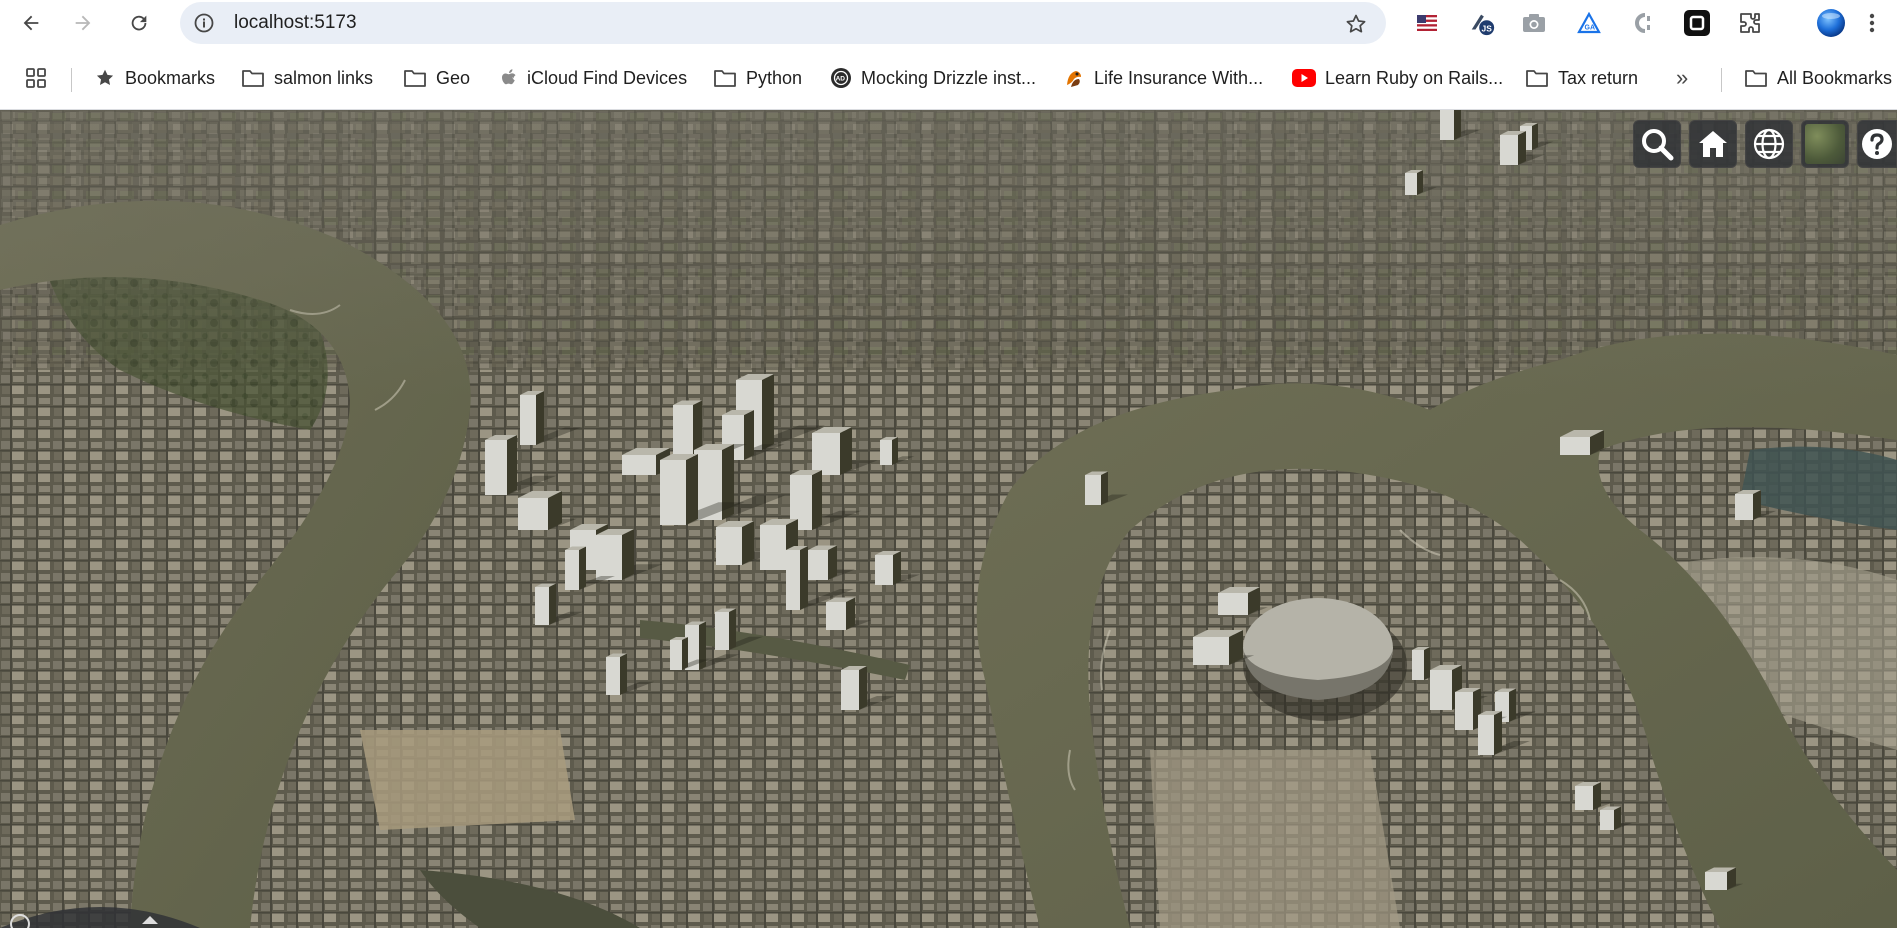 The height and width of the screenshot is (928, 1897). I want to click on bookmark-icloud-find-devices: iCloud Find Devices, so click(593, 78).